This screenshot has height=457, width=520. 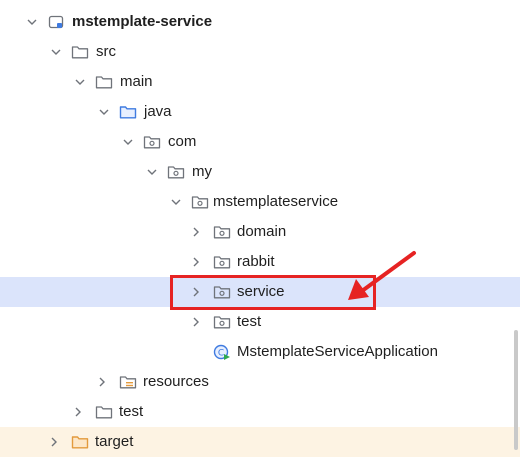 I want to click on scrollbar-thumb, so click(x=516, y=390).